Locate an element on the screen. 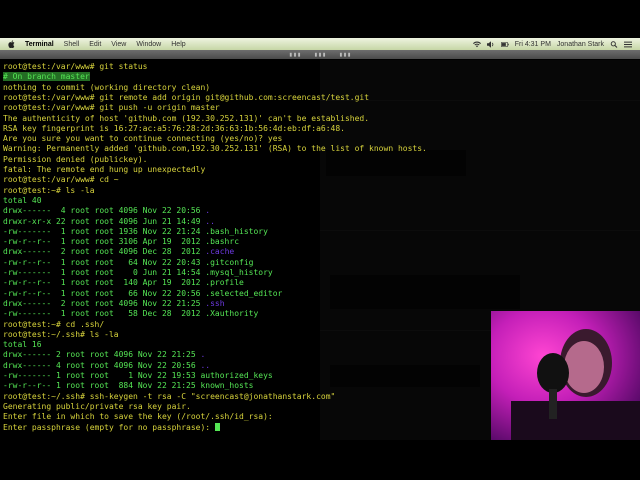 This screenshot has height=480, width=640. volume-icon is located at coordinates (490, 44).